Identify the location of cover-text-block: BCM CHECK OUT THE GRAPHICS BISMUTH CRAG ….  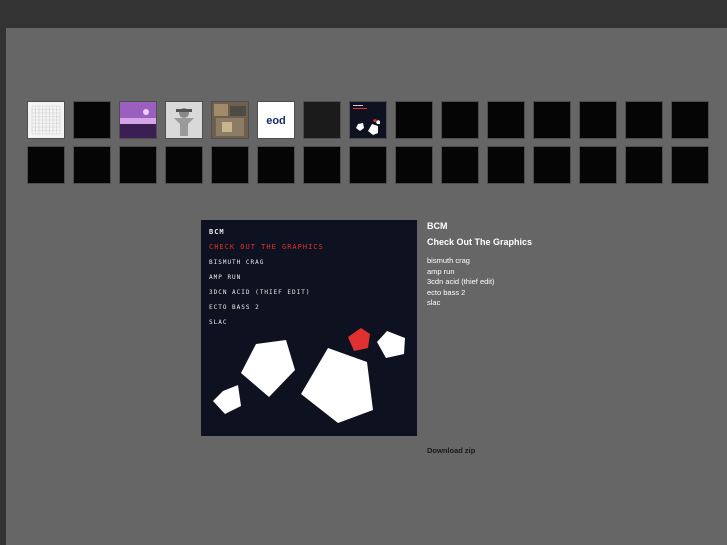
(266, 281).